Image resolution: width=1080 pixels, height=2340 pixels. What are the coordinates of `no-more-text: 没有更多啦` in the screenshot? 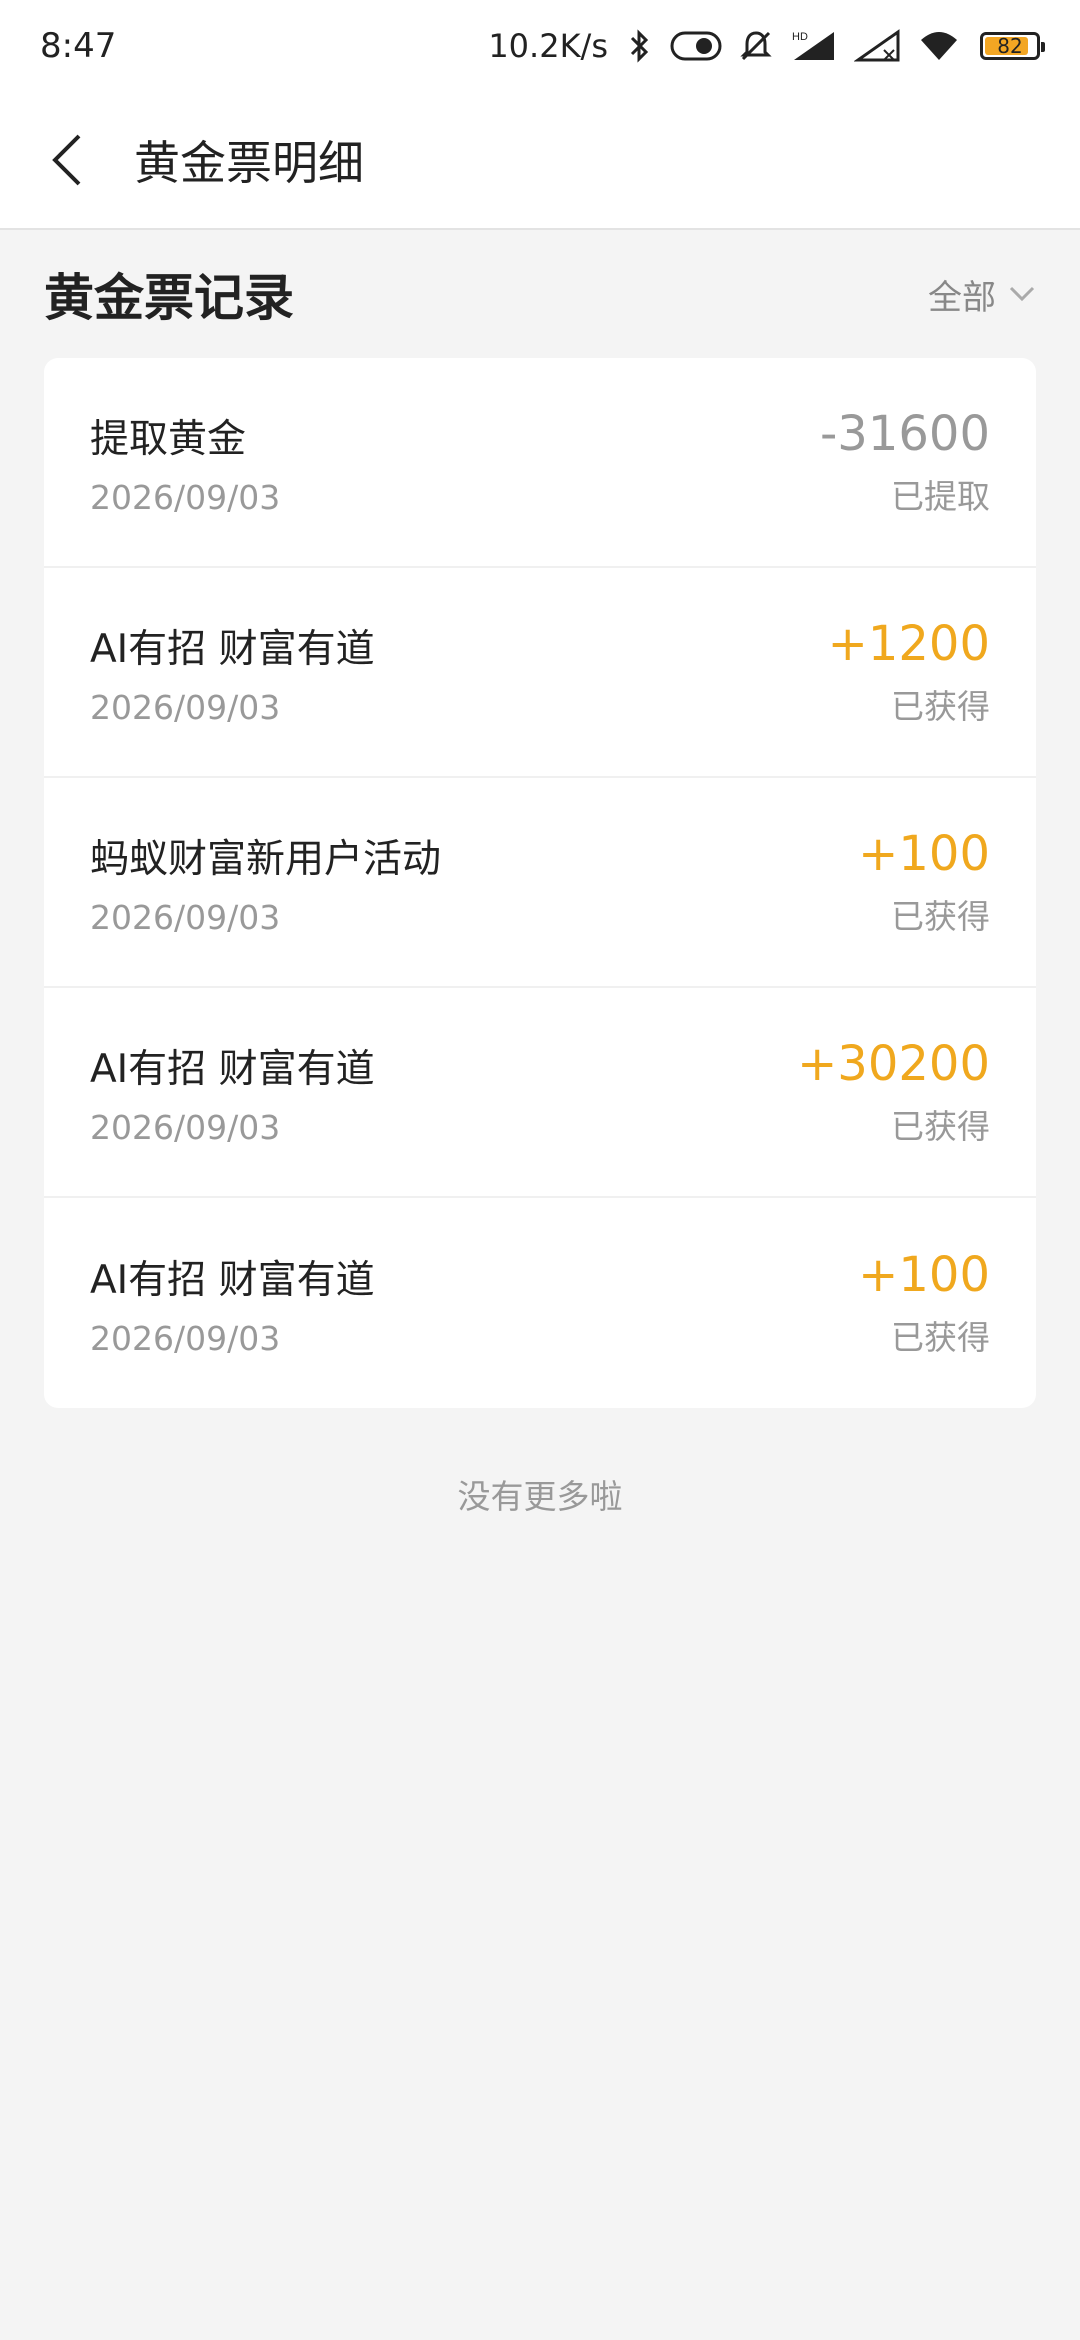 It's located at (540, 1496).